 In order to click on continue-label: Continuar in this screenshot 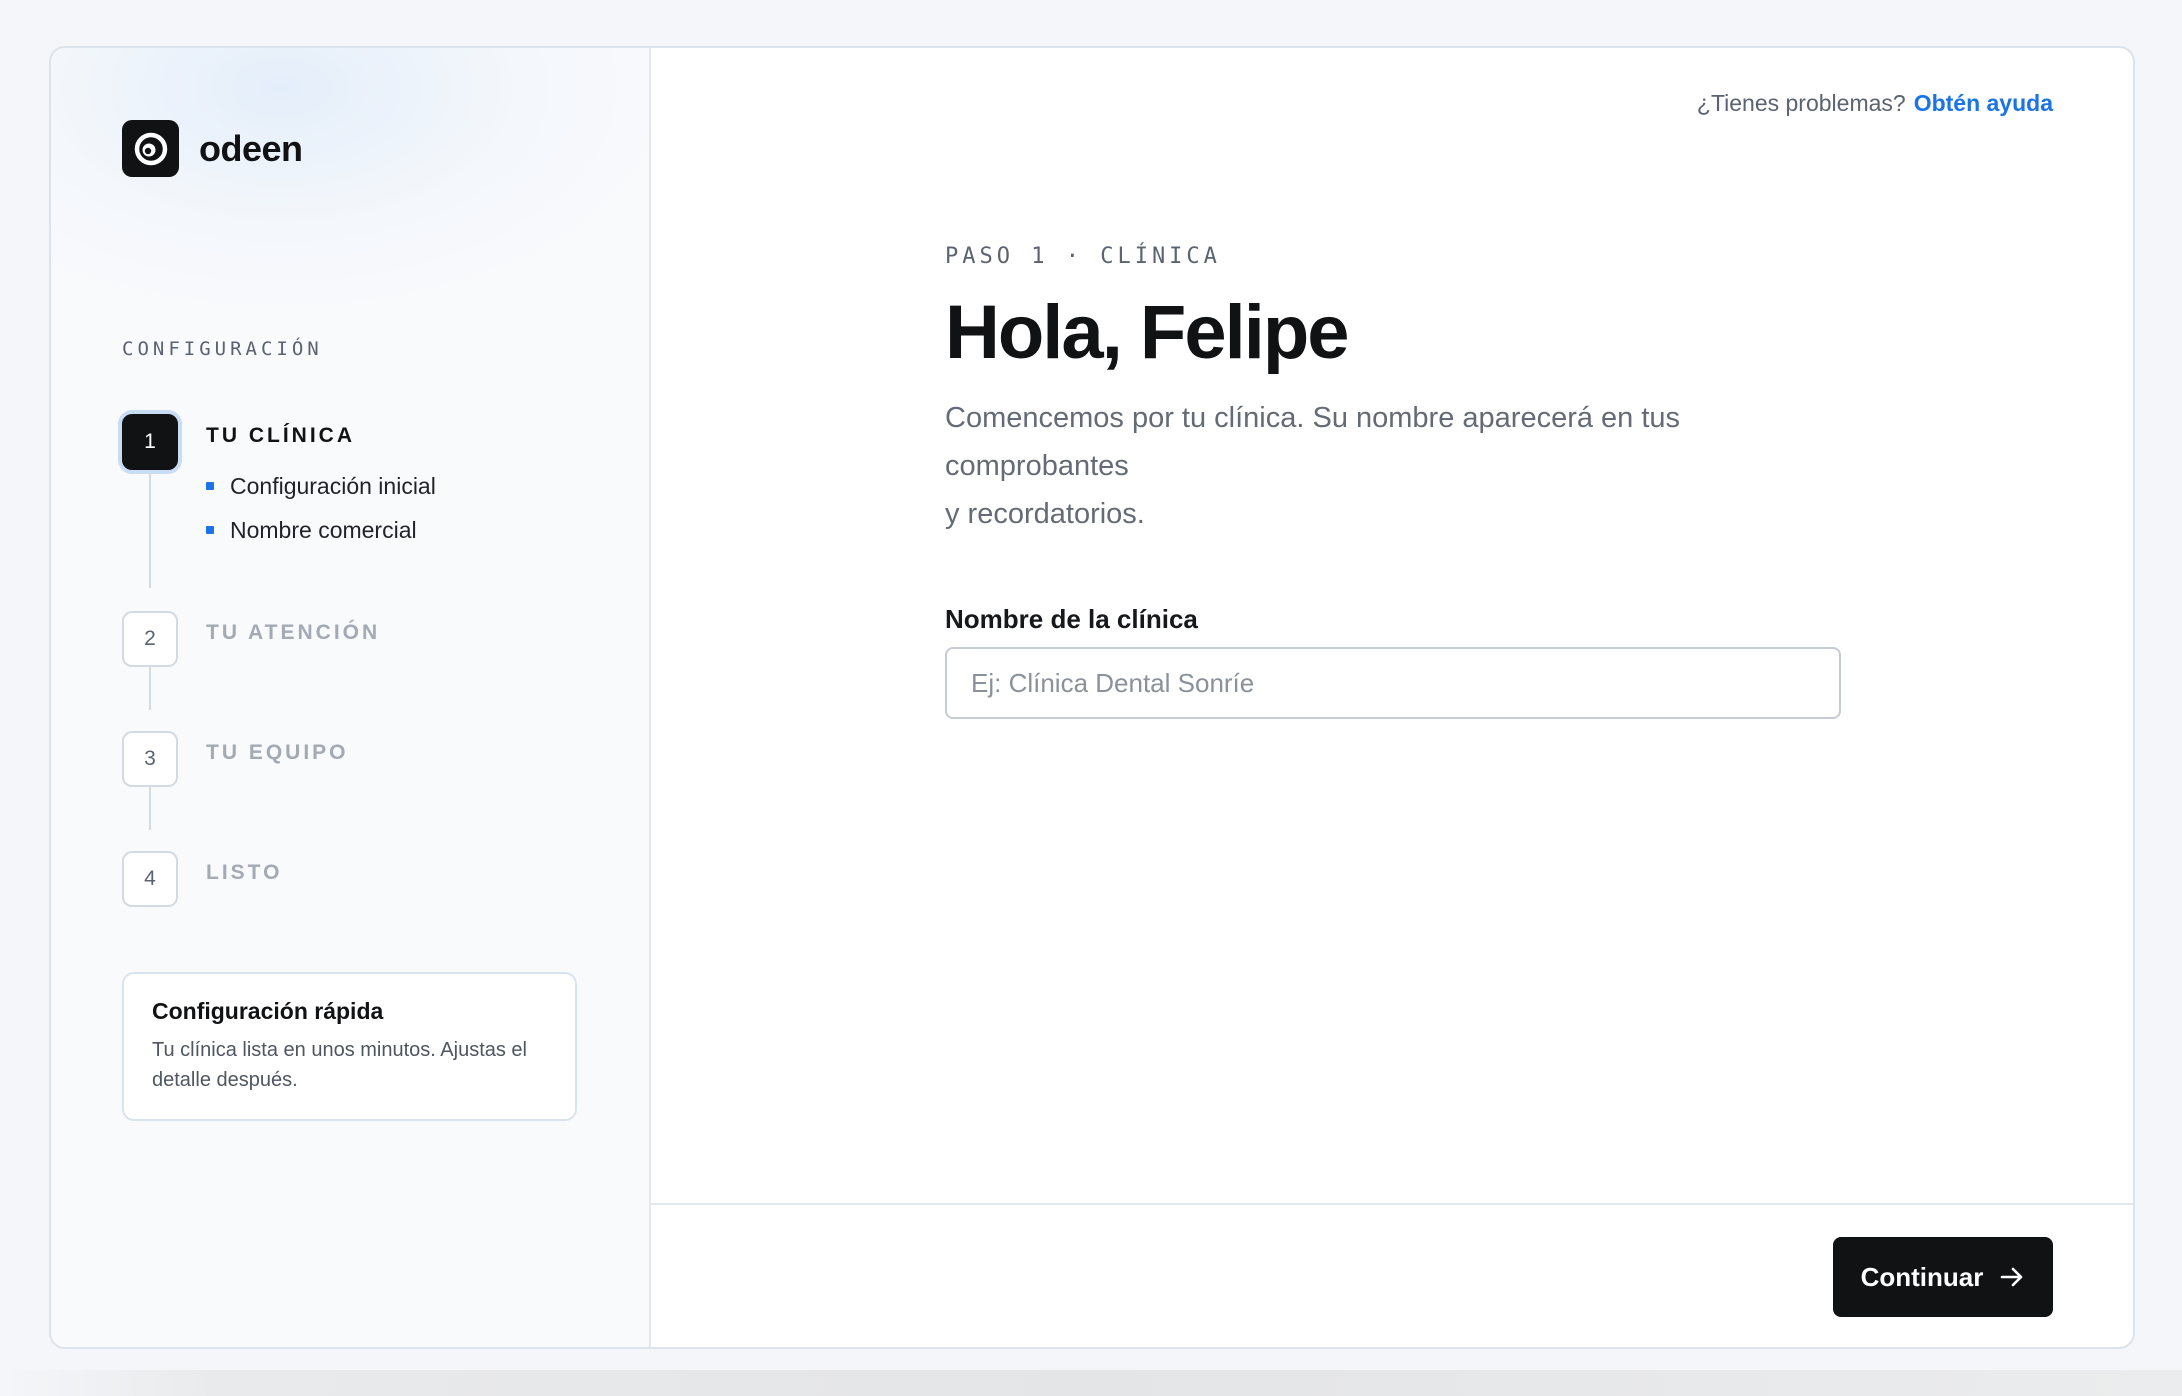, I will do `click(1922, 1276)`.